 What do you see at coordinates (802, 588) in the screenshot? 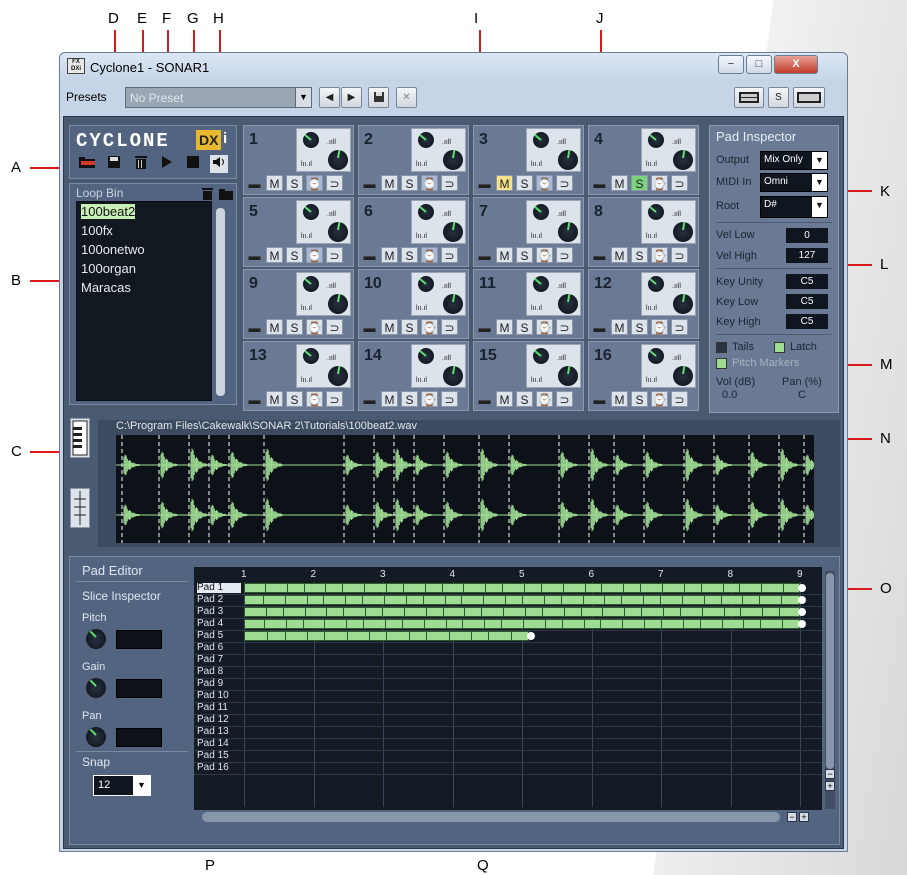
I see `slice-end-handle` at bounding box center [802, 588].